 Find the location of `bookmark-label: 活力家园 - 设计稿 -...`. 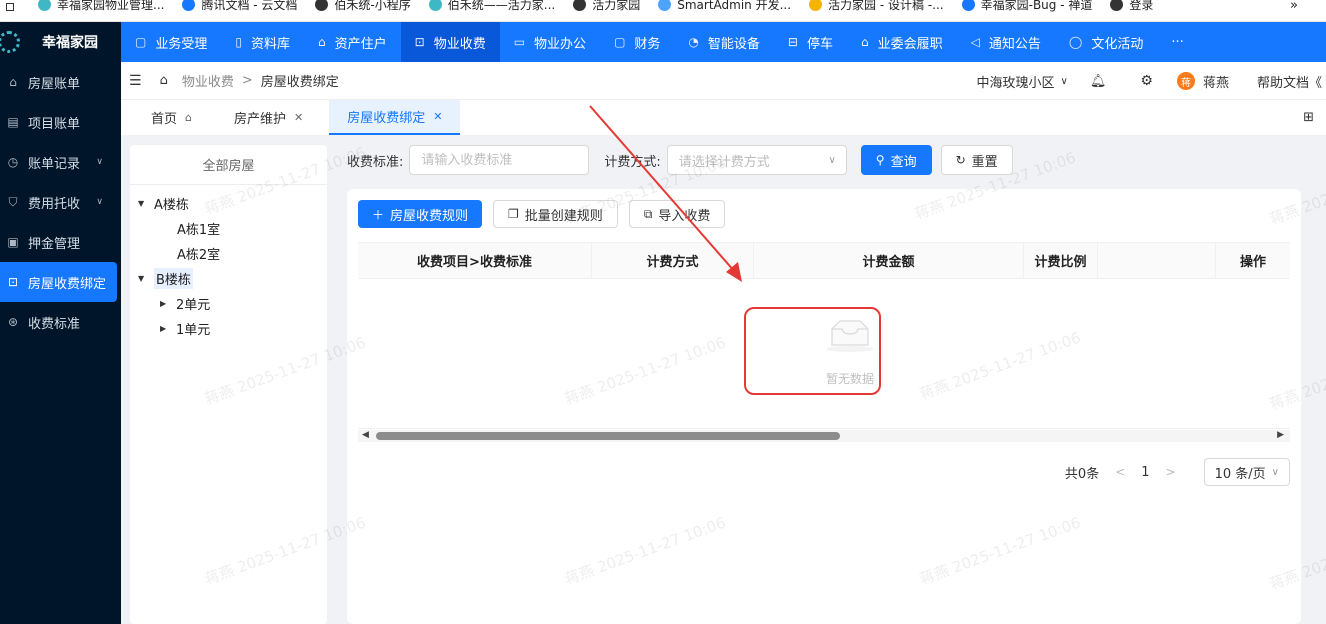

bookmark-label: 活力家园 - 设计稿 -... is located at coordinates (886, 6).